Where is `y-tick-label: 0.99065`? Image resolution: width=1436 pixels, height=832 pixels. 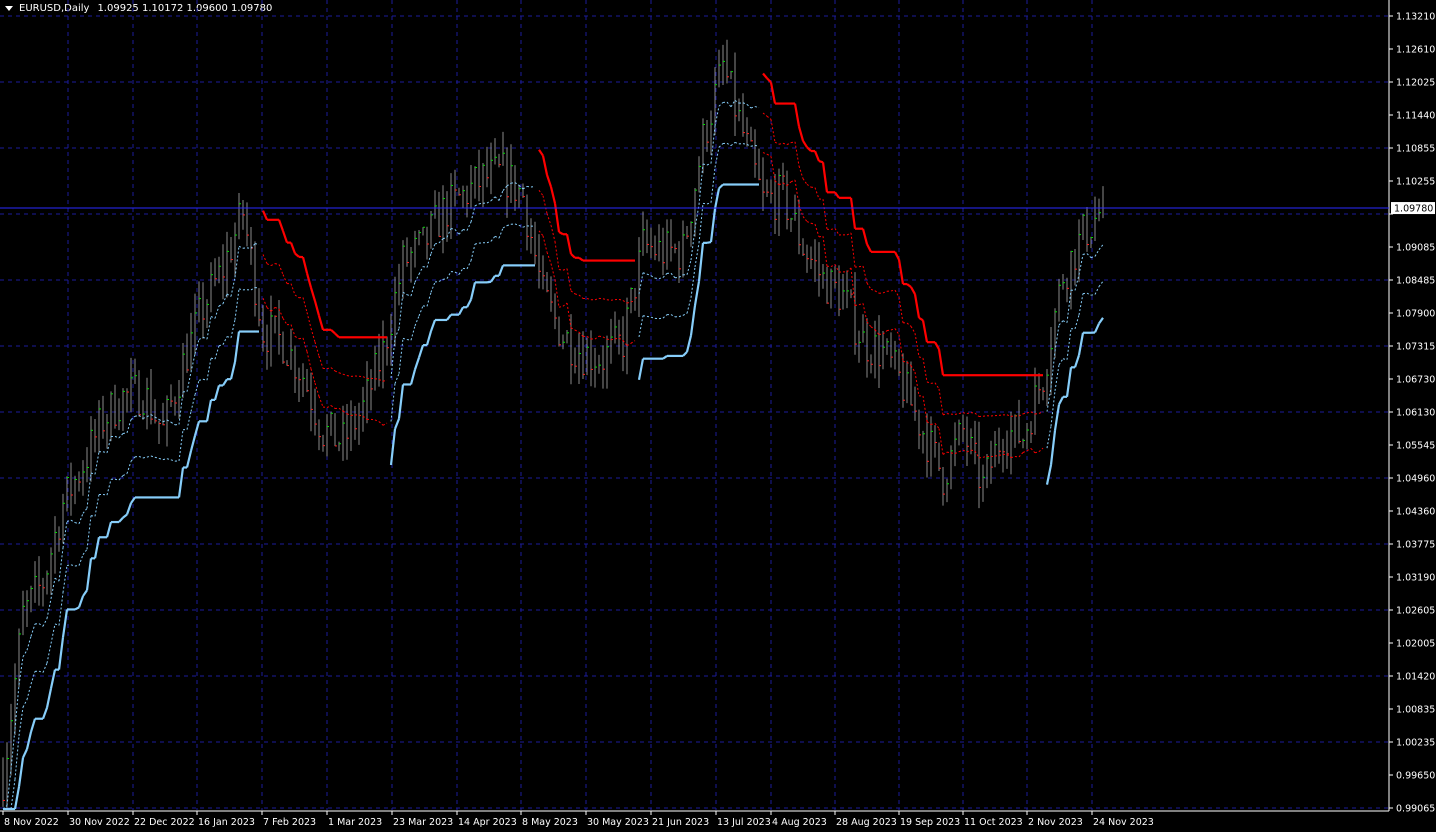 y-tick-label: 0.99065 is located at coordinates (1415, 809).